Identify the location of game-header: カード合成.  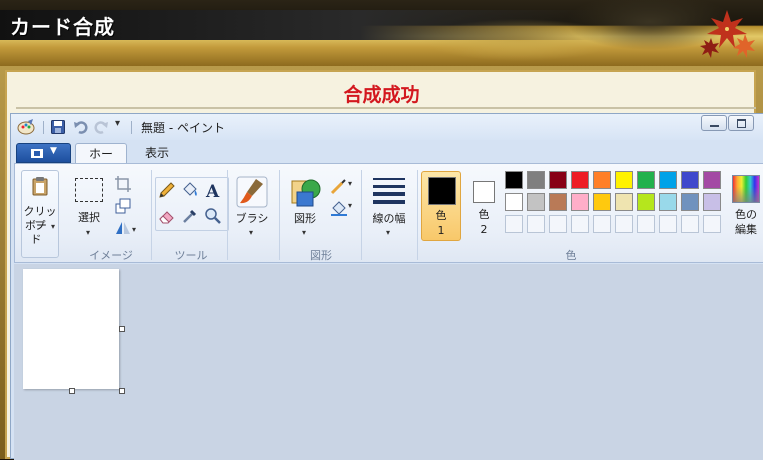
(381, 33).